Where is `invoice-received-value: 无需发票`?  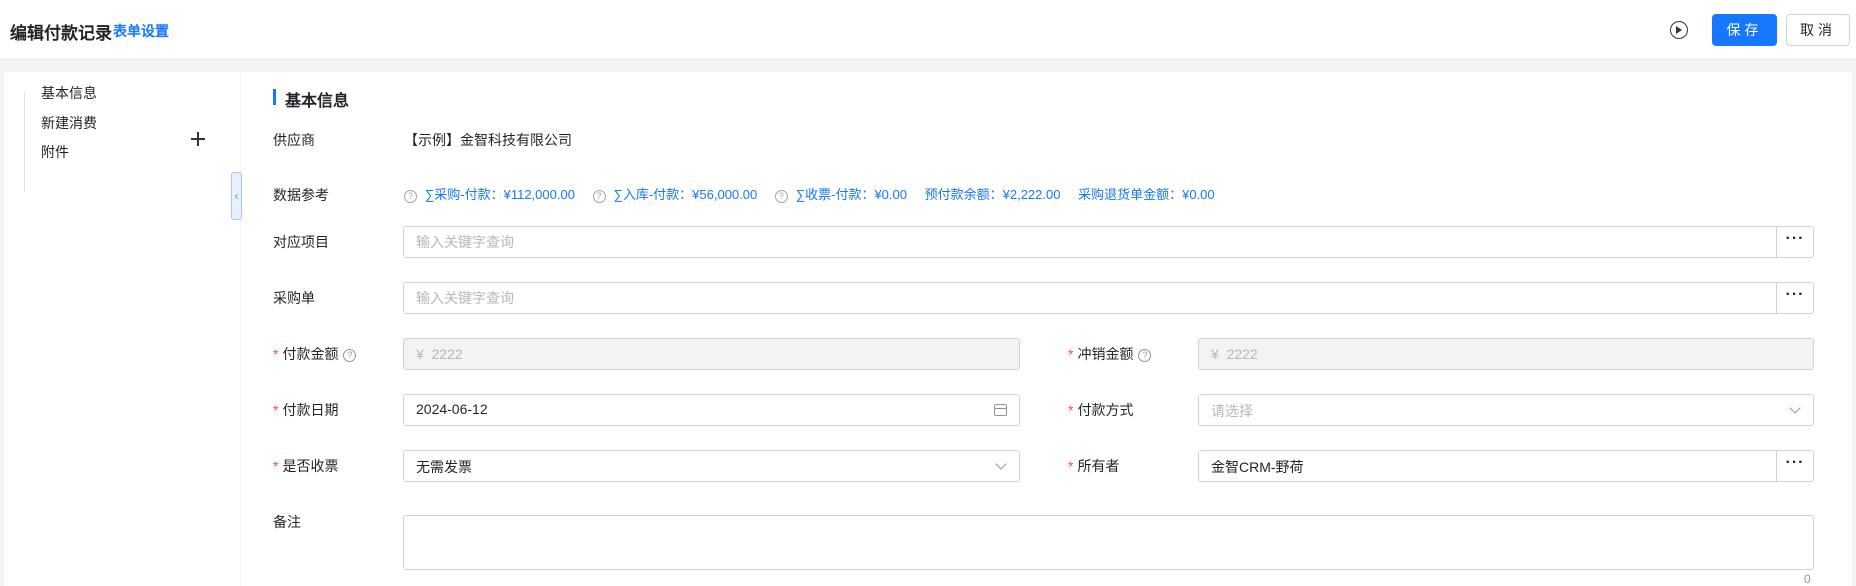
invoice-received-value: 无需发票 is located at coordinates (444, 467).